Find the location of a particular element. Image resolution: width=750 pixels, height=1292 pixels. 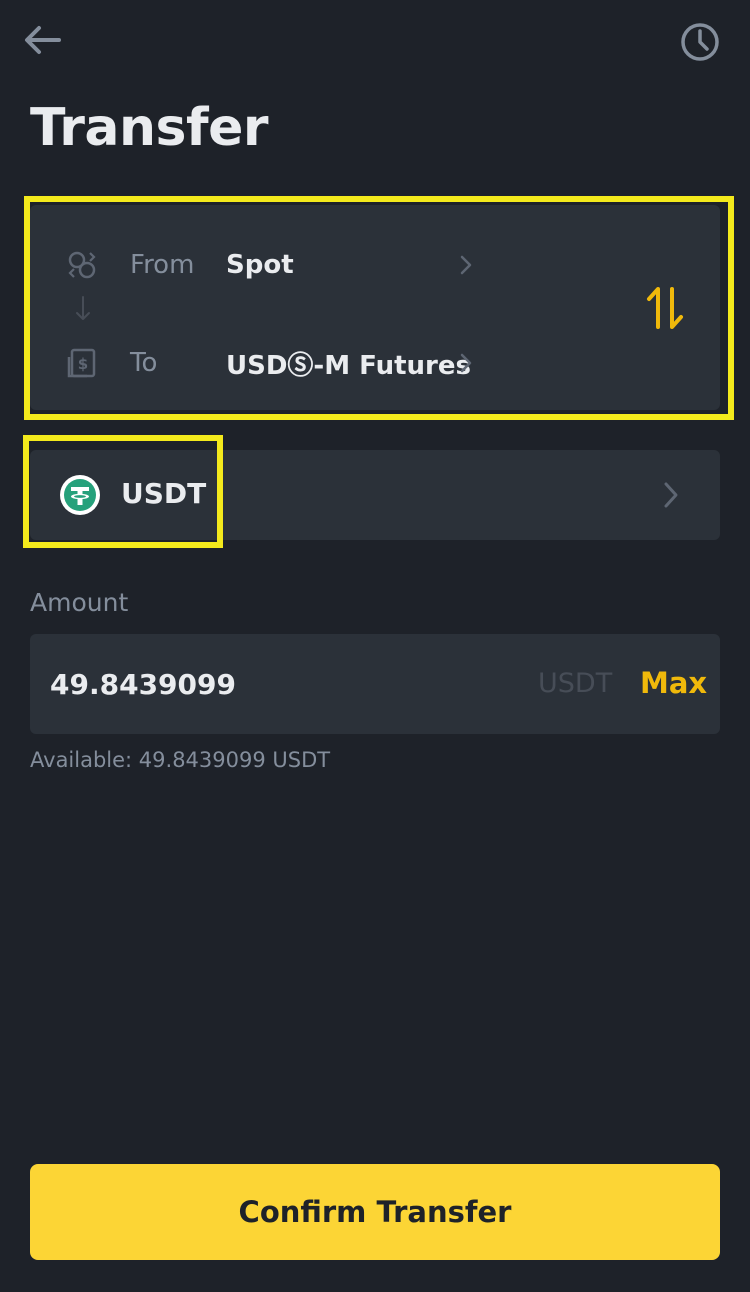

top-bar is located at coordinates (375, 45).